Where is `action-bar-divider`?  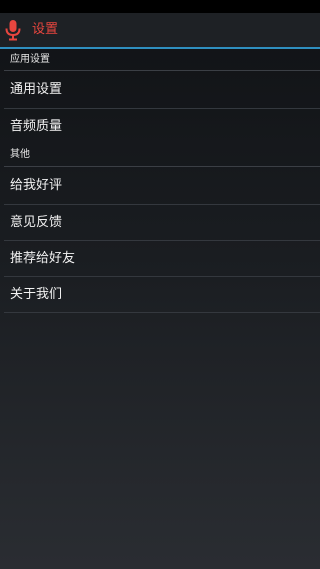
action-bar-divider is located at coordinates (160, 48).